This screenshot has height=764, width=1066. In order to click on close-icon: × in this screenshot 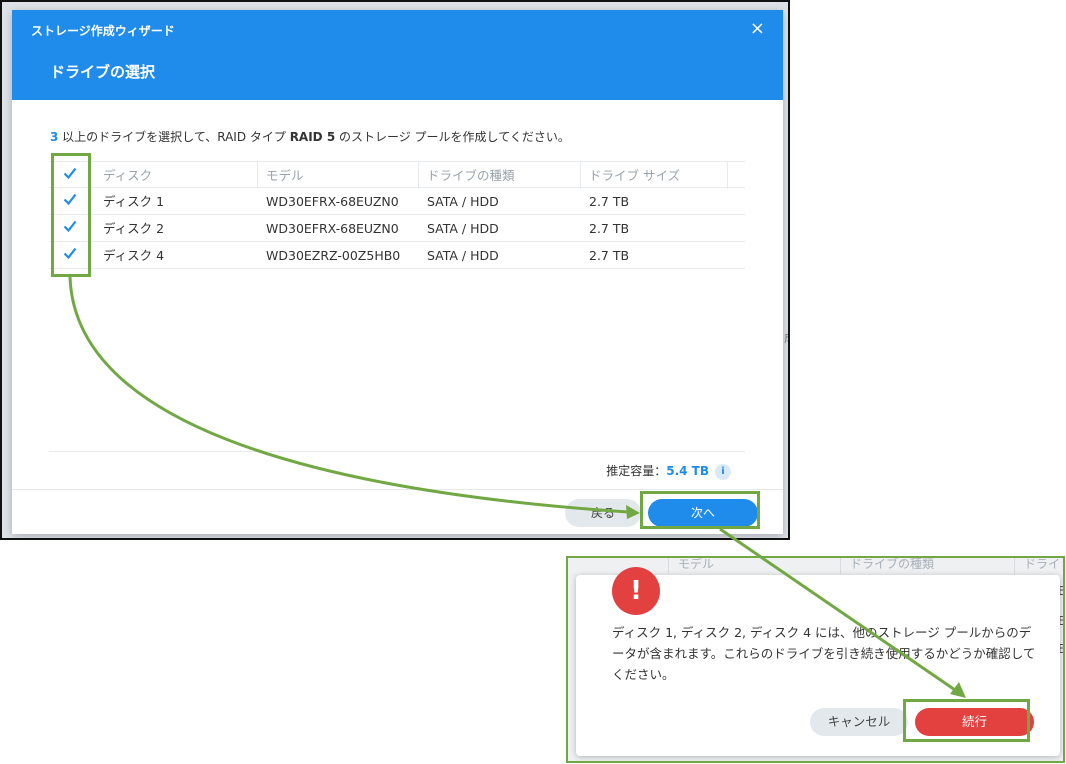, I will do `click(757, 28)`.